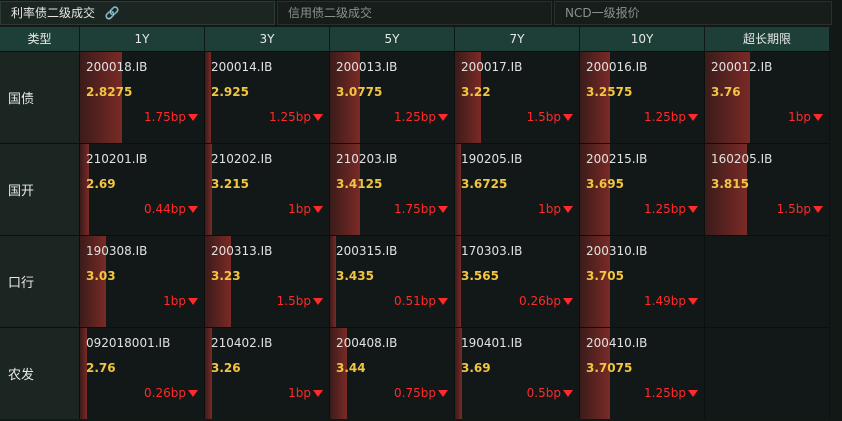  Describe the element at coordinates (128, 343) in the screenshot. I see `bond-code: 092018001.IB` at that location.